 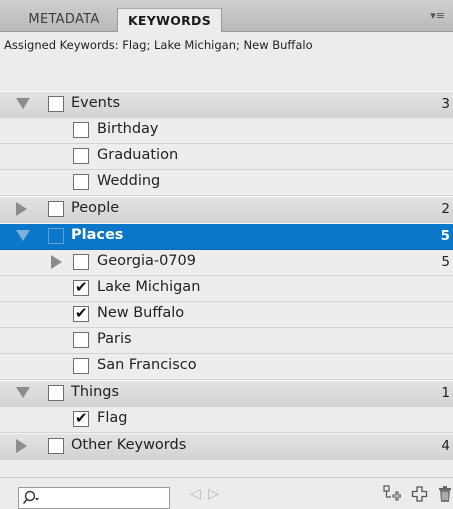 What do you see at coordinates (437, 15) in the screenshot?
I see `panel-menu-icon: ▾≡` at bounding box center [437, 15].